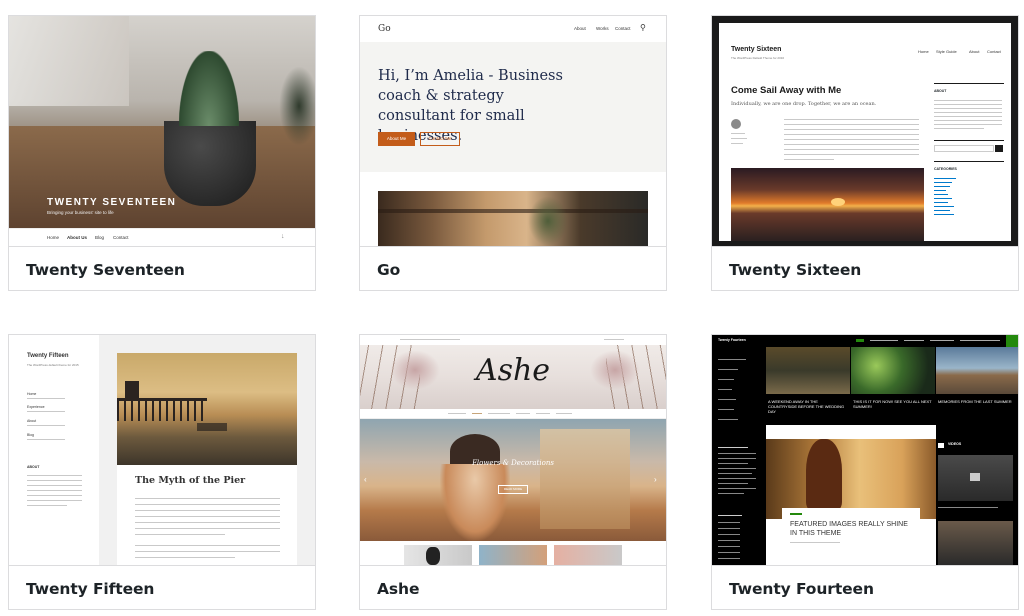  I want to click on theme-screenshot: Ashe Flowers & Decorations READ MORE ‹ ›, so click(513, 450).